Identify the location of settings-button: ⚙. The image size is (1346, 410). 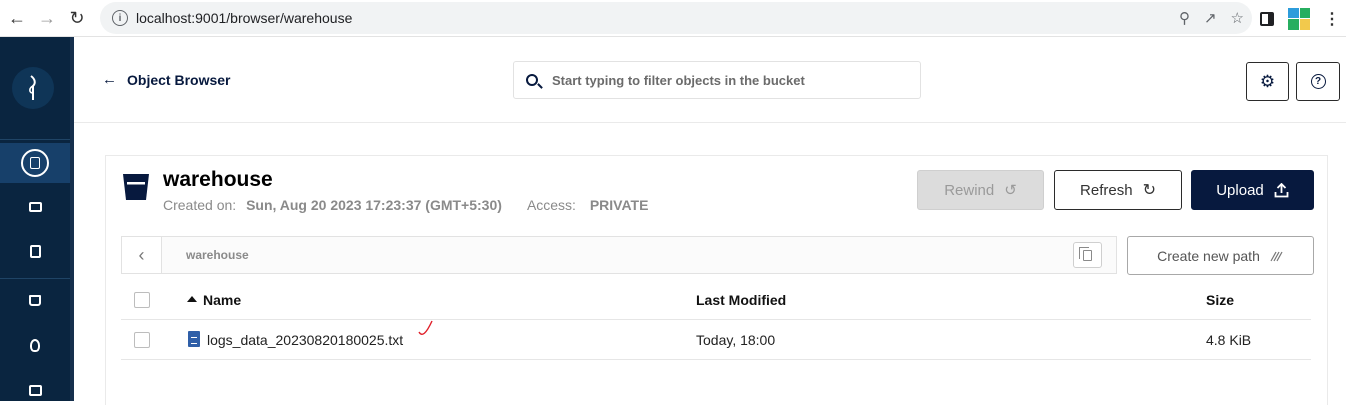
(1267, 81).